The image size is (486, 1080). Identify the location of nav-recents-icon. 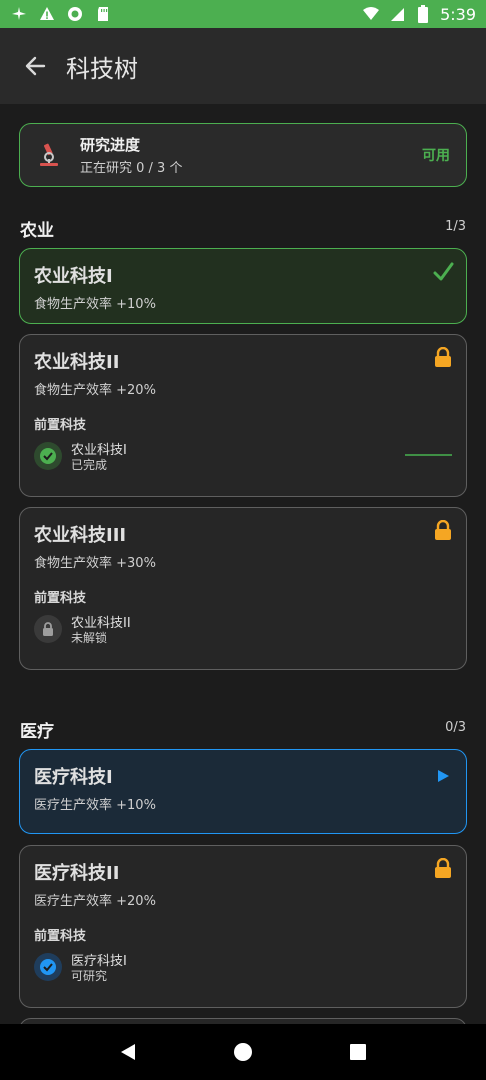
(358, 1052).